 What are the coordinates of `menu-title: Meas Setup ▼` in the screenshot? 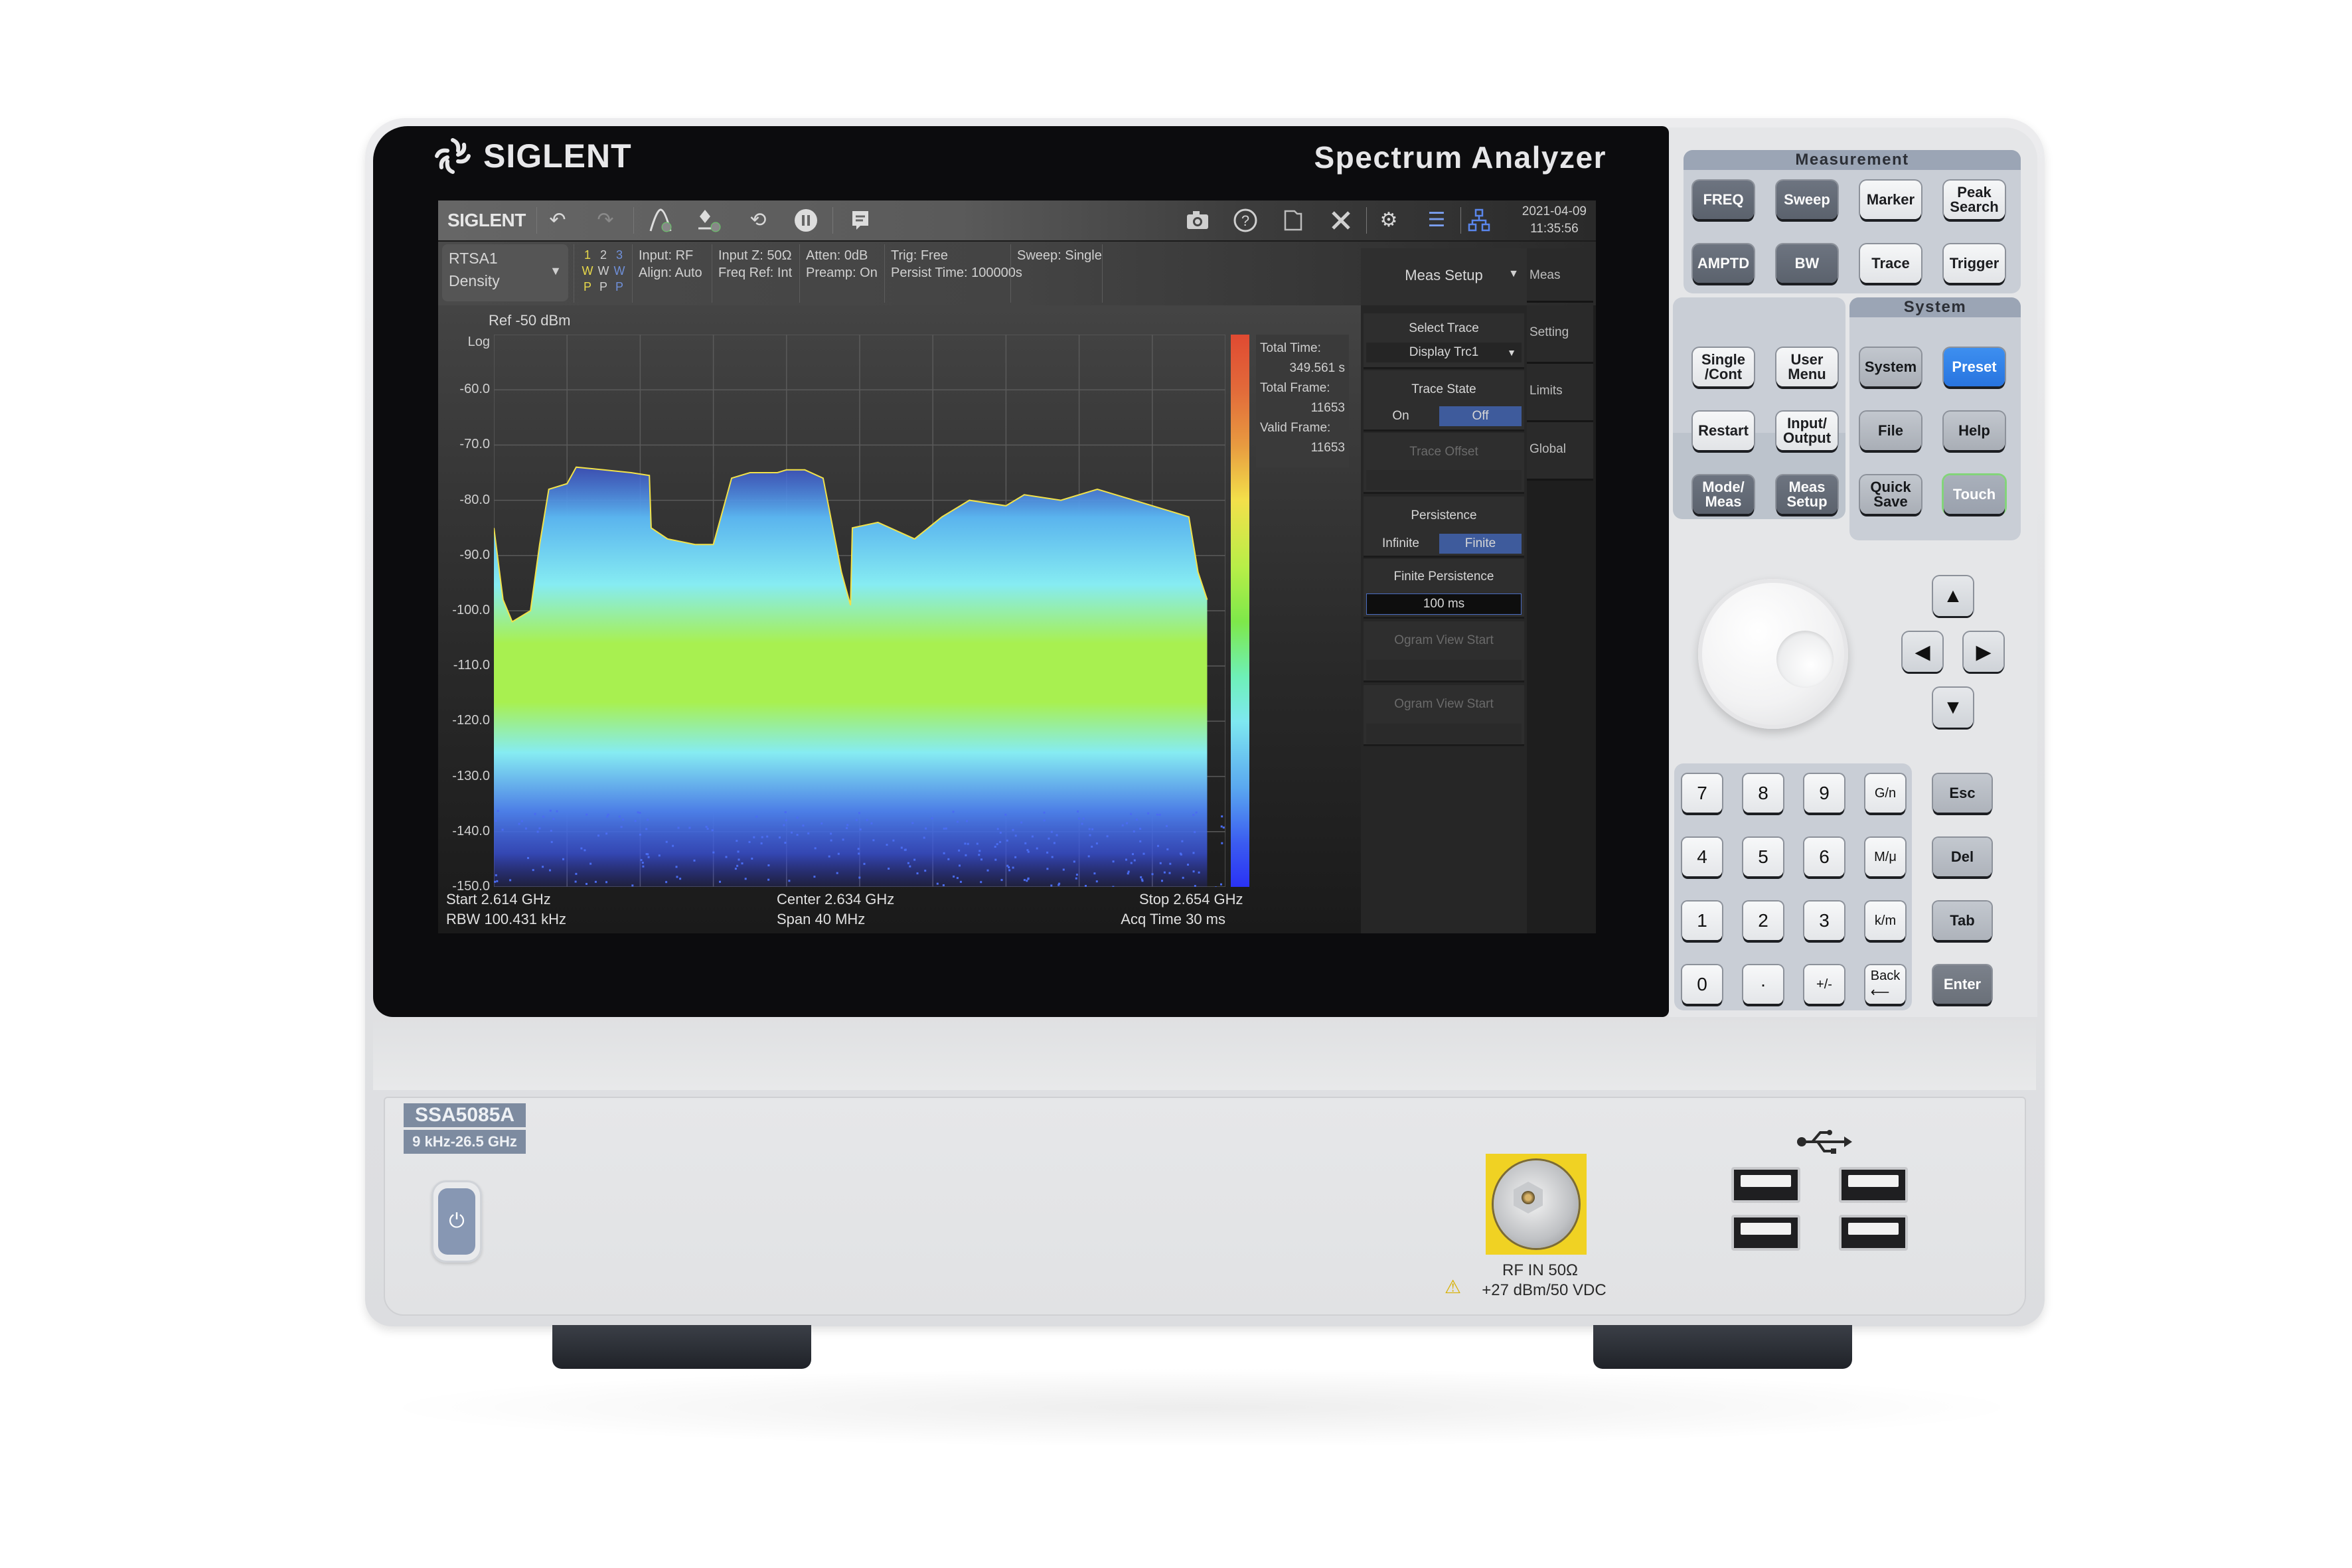 It's located at (1444, 277).